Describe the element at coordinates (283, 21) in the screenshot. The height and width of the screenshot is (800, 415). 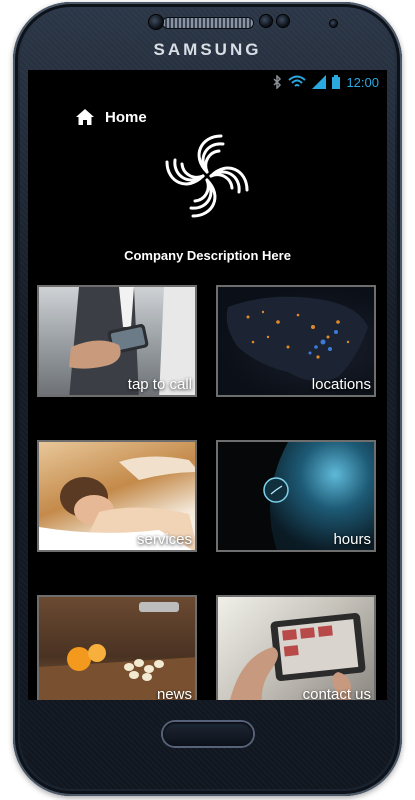
I see `sensor-right` at that location.